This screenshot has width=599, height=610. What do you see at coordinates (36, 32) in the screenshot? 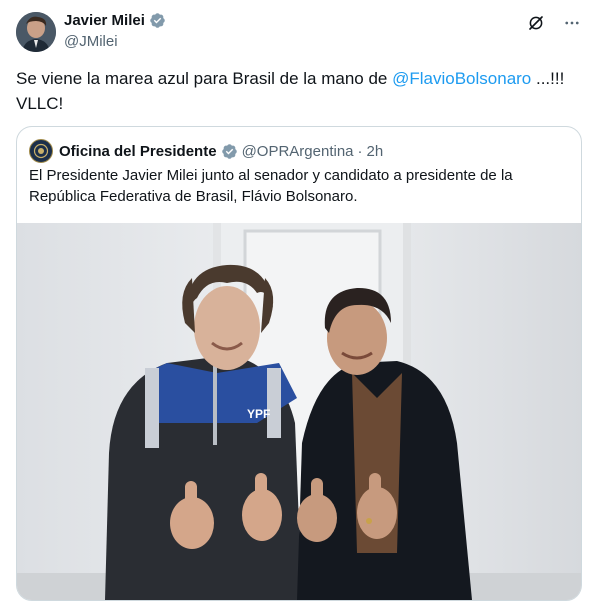
I see `author-avatar` at bounding box center [36, 32].